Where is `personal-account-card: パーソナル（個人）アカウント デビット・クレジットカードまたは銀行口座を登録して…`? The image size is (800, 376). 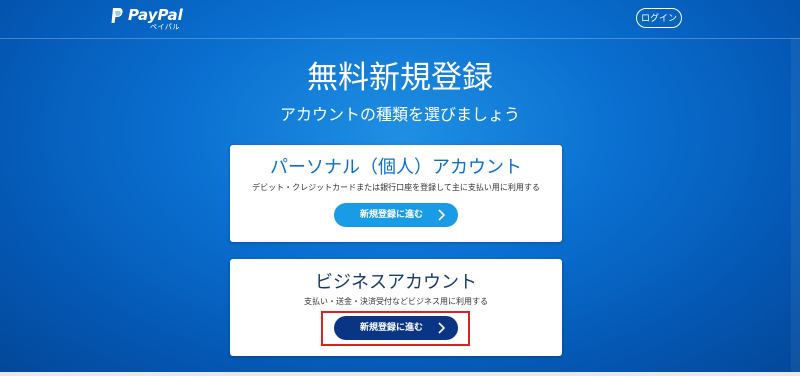
personal-account-card: パーソナル（個人）アカウント デビット・クレジットカードまたは銀行口座を登録して… is located at coordinates (396, 193).